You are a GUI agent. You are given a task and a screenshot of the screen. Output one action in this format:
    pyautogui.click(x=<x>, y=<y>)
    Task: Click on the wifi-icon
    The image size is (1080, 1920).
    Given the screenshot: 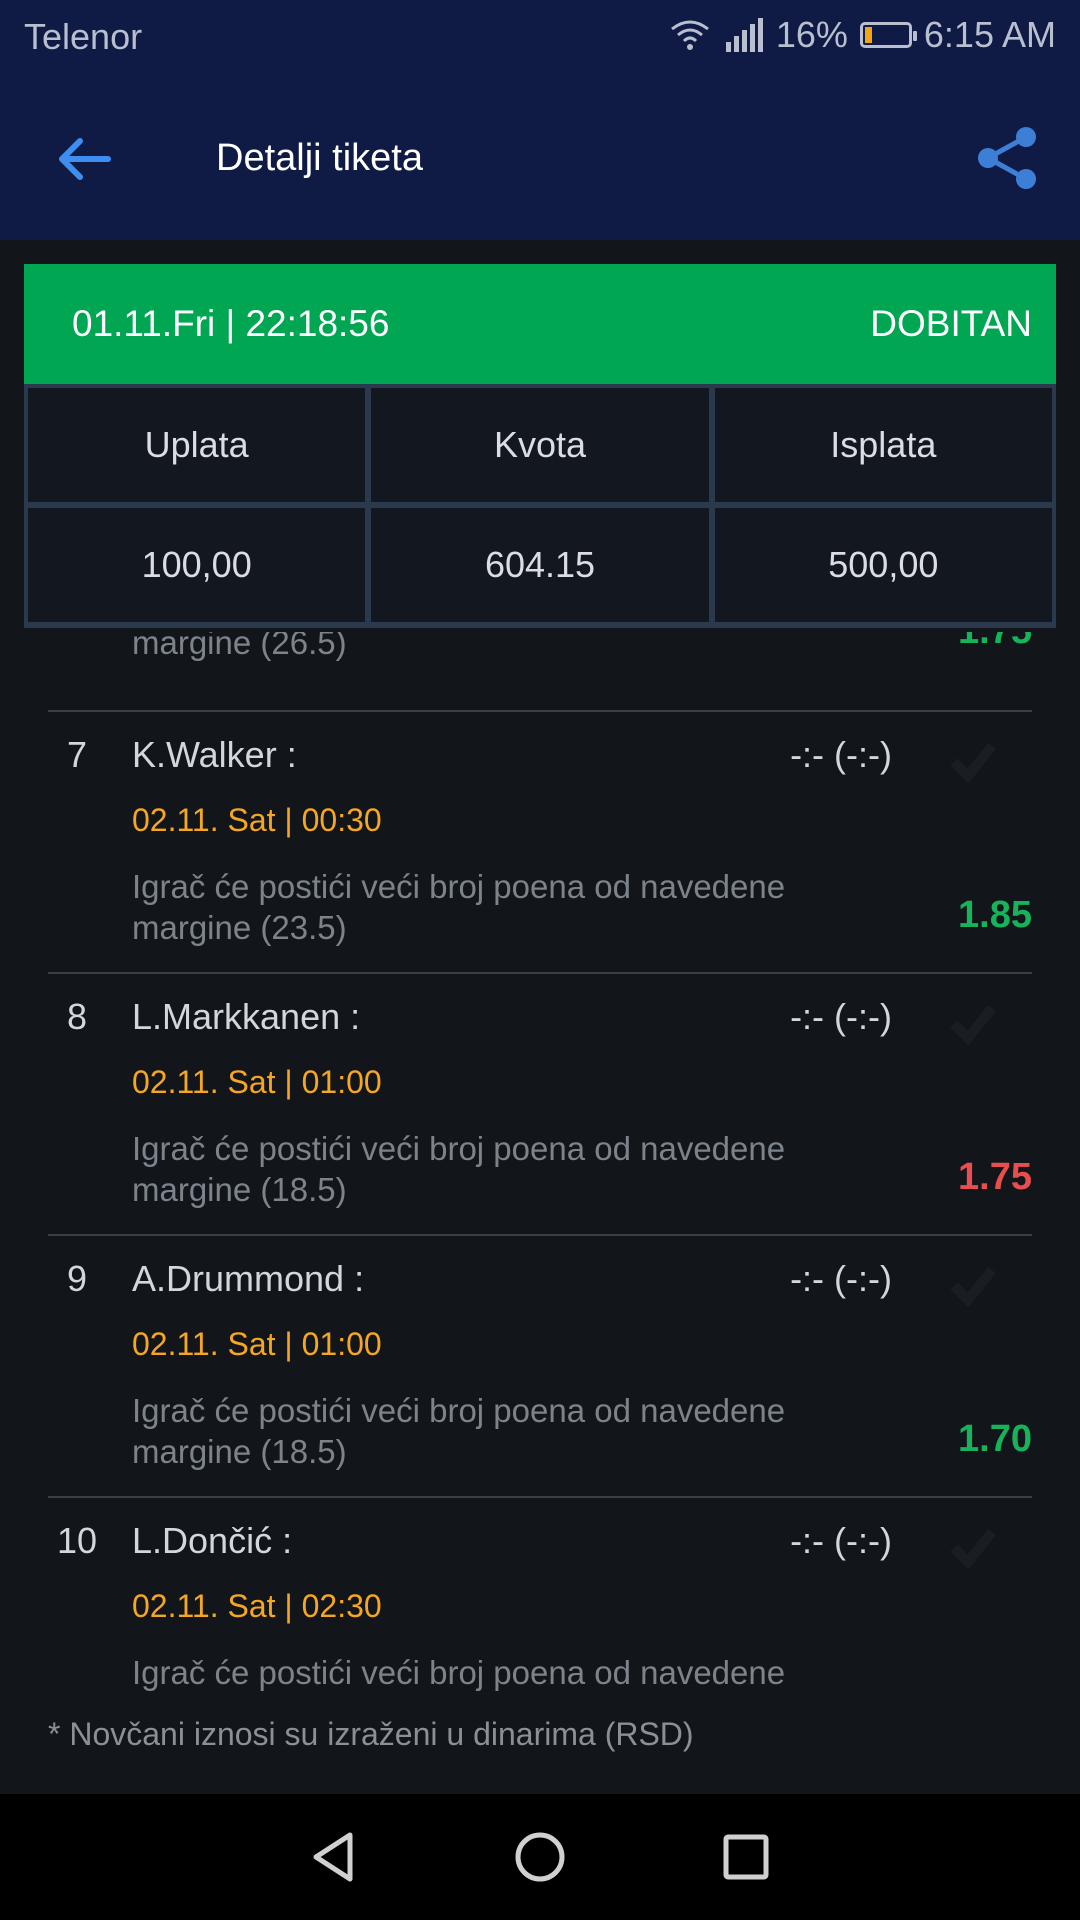 What is the action you would take?
    pyautogui.click(x=689, y=35)
    